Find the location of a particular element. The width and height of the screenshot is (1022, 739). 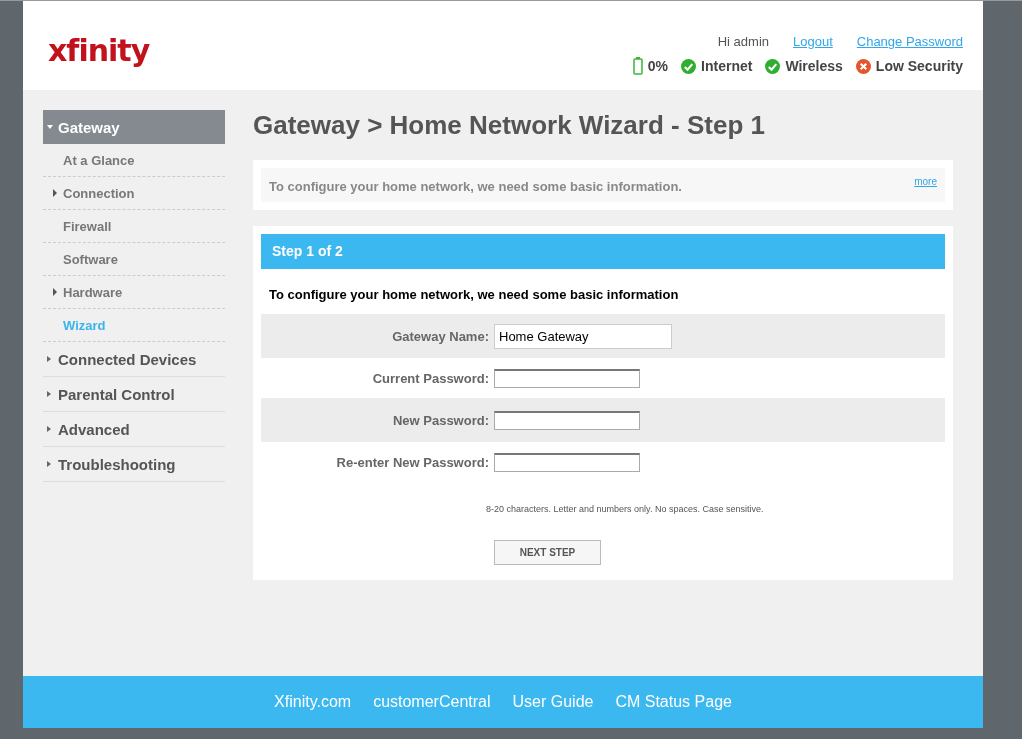

field-label: Current Password: is located at coordinates (430, 378).